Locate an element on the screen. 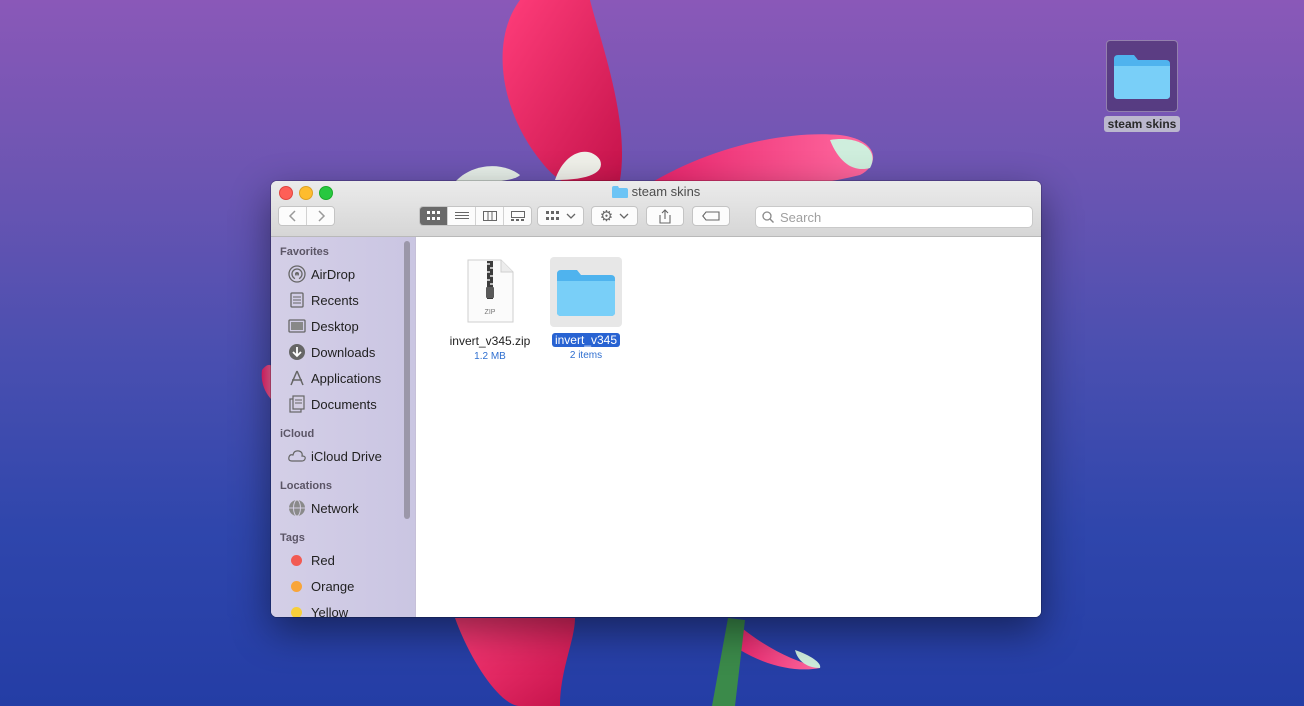 The image size is (1304, 706). action-menu-button: ⚙ is located at coordinates (614, 216).